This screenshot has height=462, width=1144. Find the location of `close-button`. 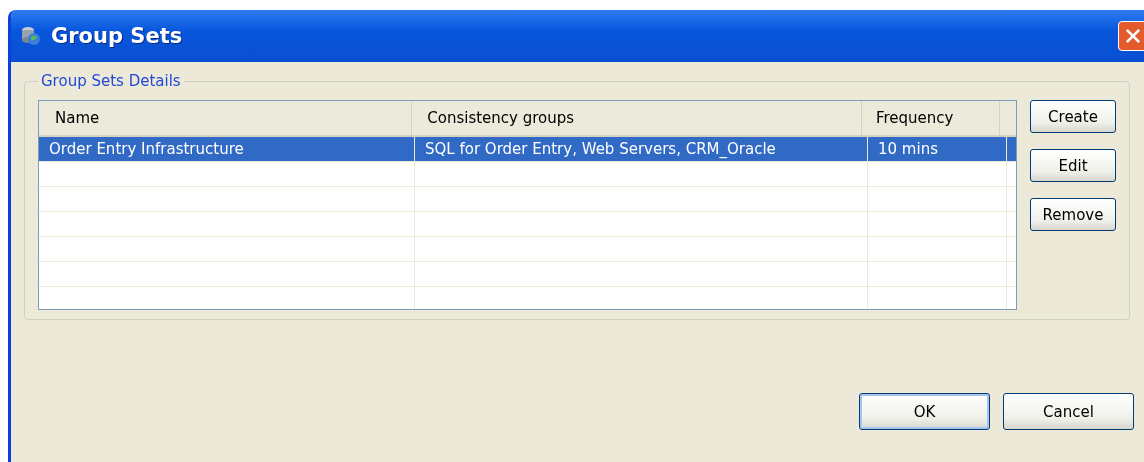

close-button is located at coordinates (1131, 36).